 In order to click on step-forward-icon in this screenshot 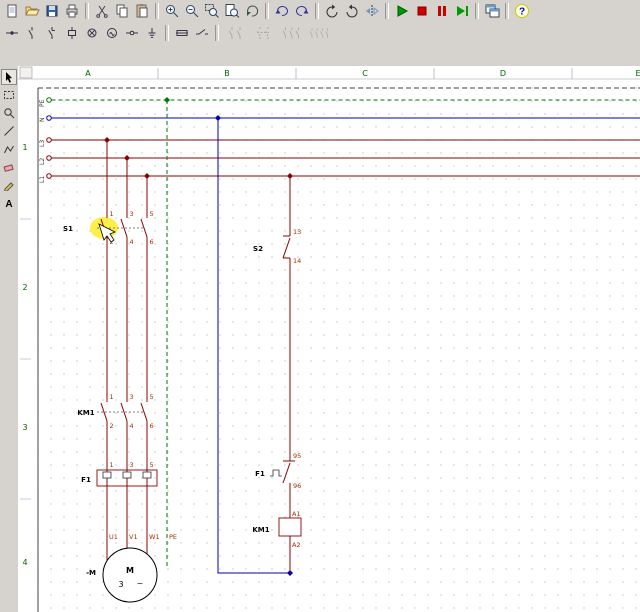, I will do `click(462, 11)`.